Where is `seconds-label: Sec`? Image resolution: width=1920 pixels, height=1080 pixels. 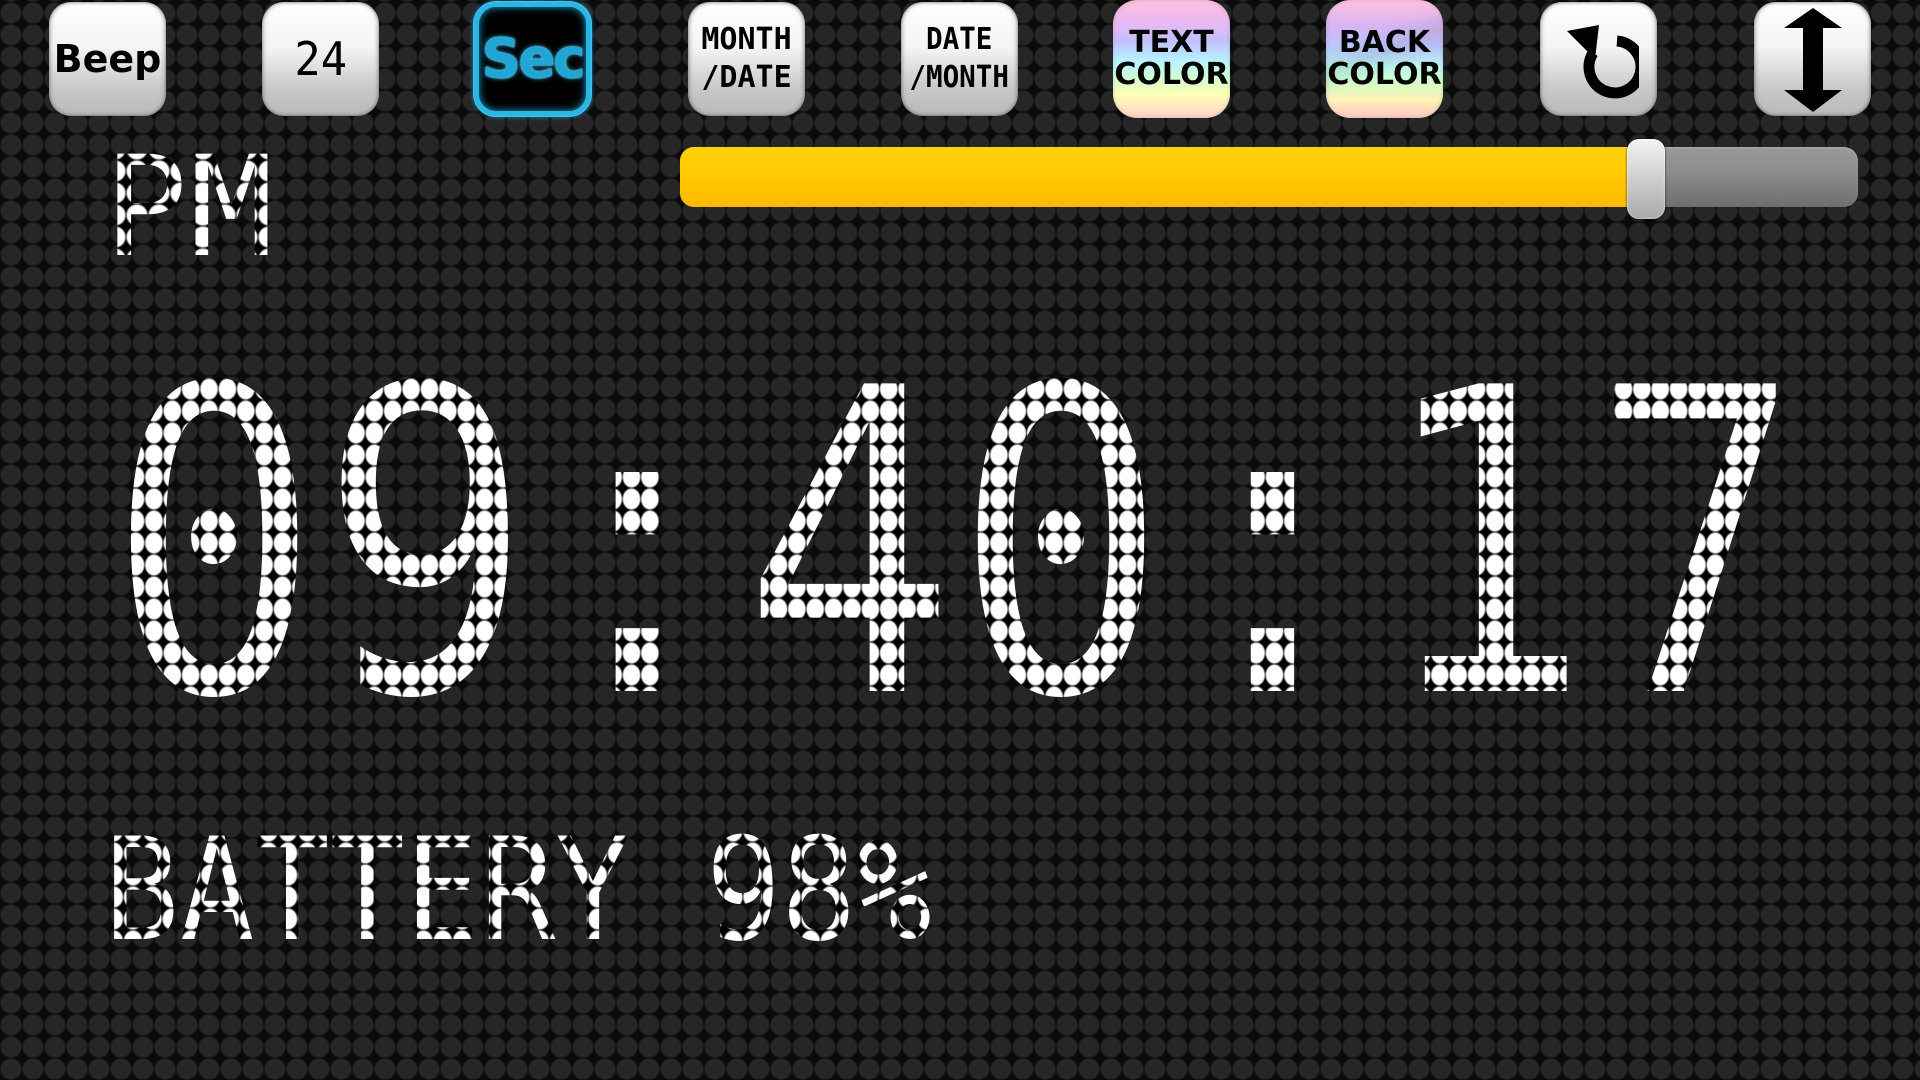 seconds-label: Sec is located at coordinates (533, 58).